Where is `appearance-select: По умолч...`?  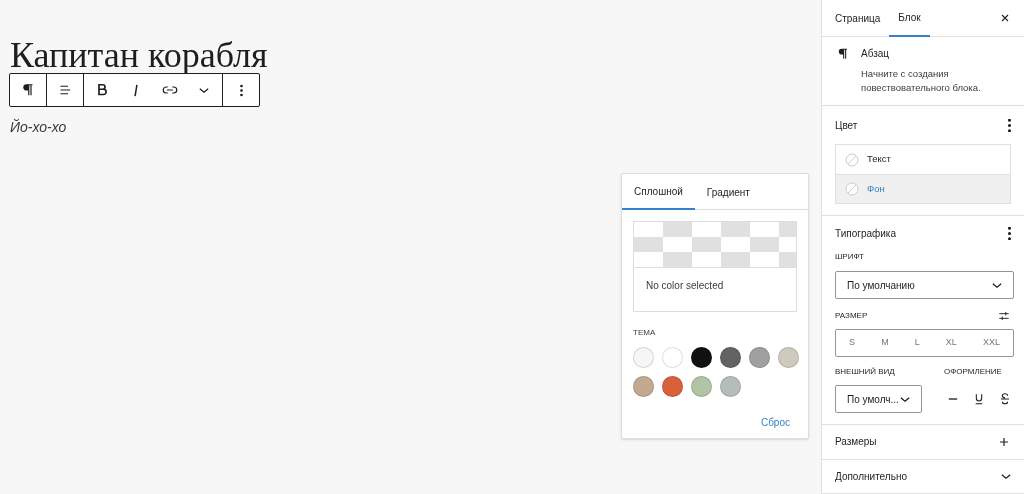 appearance-select: По умолч... is located at coordinates (878, 399).